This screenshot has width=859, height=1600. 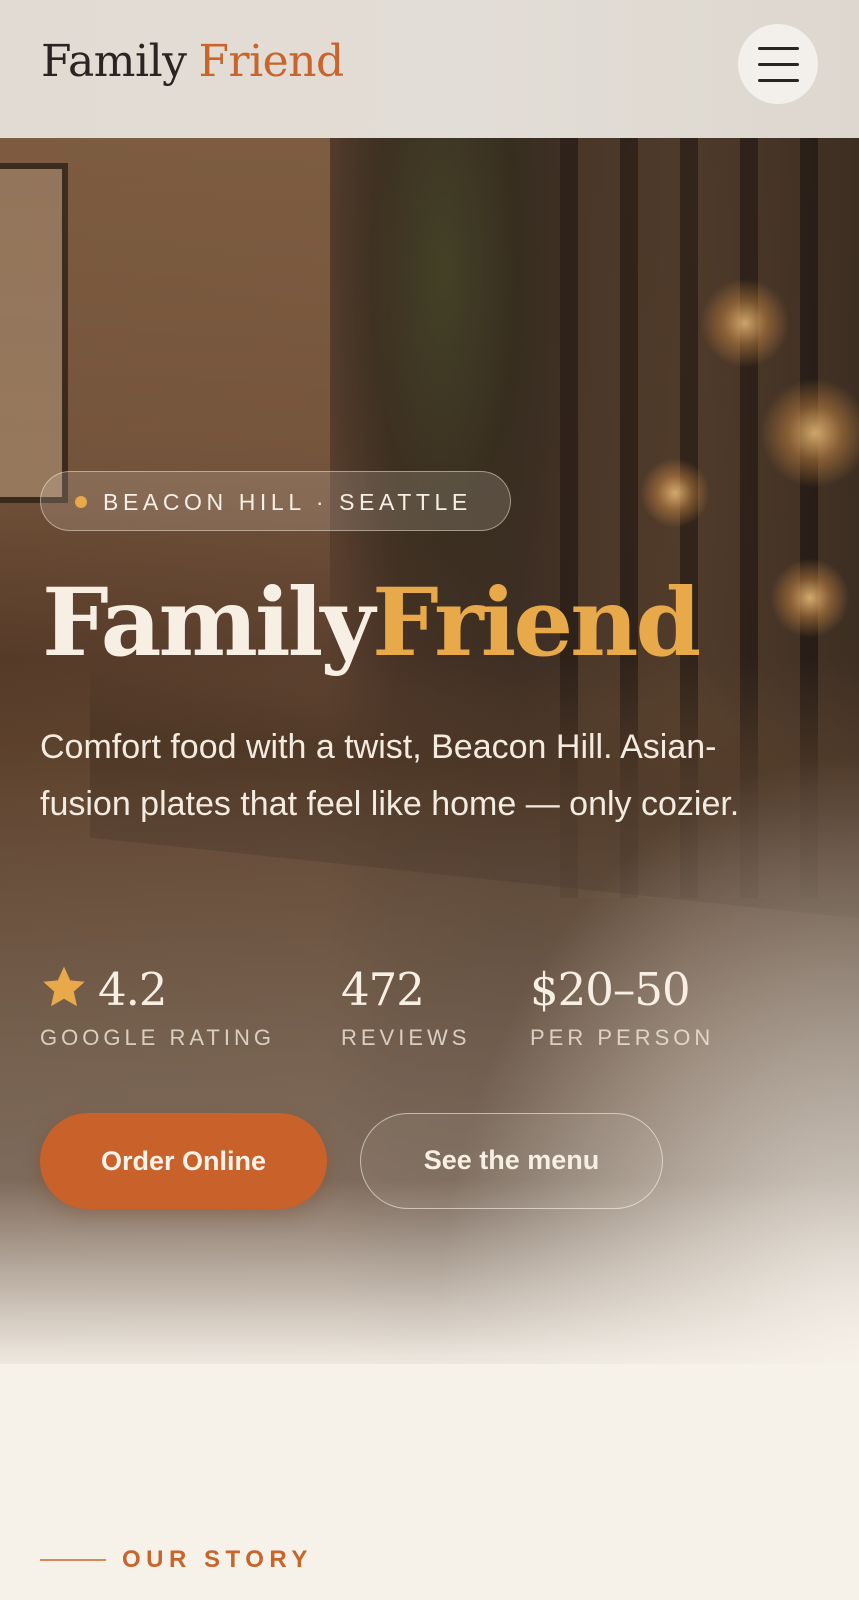 I want to click on stat-reviews: 472 REVIEWS, so click(x=405, y=1007).